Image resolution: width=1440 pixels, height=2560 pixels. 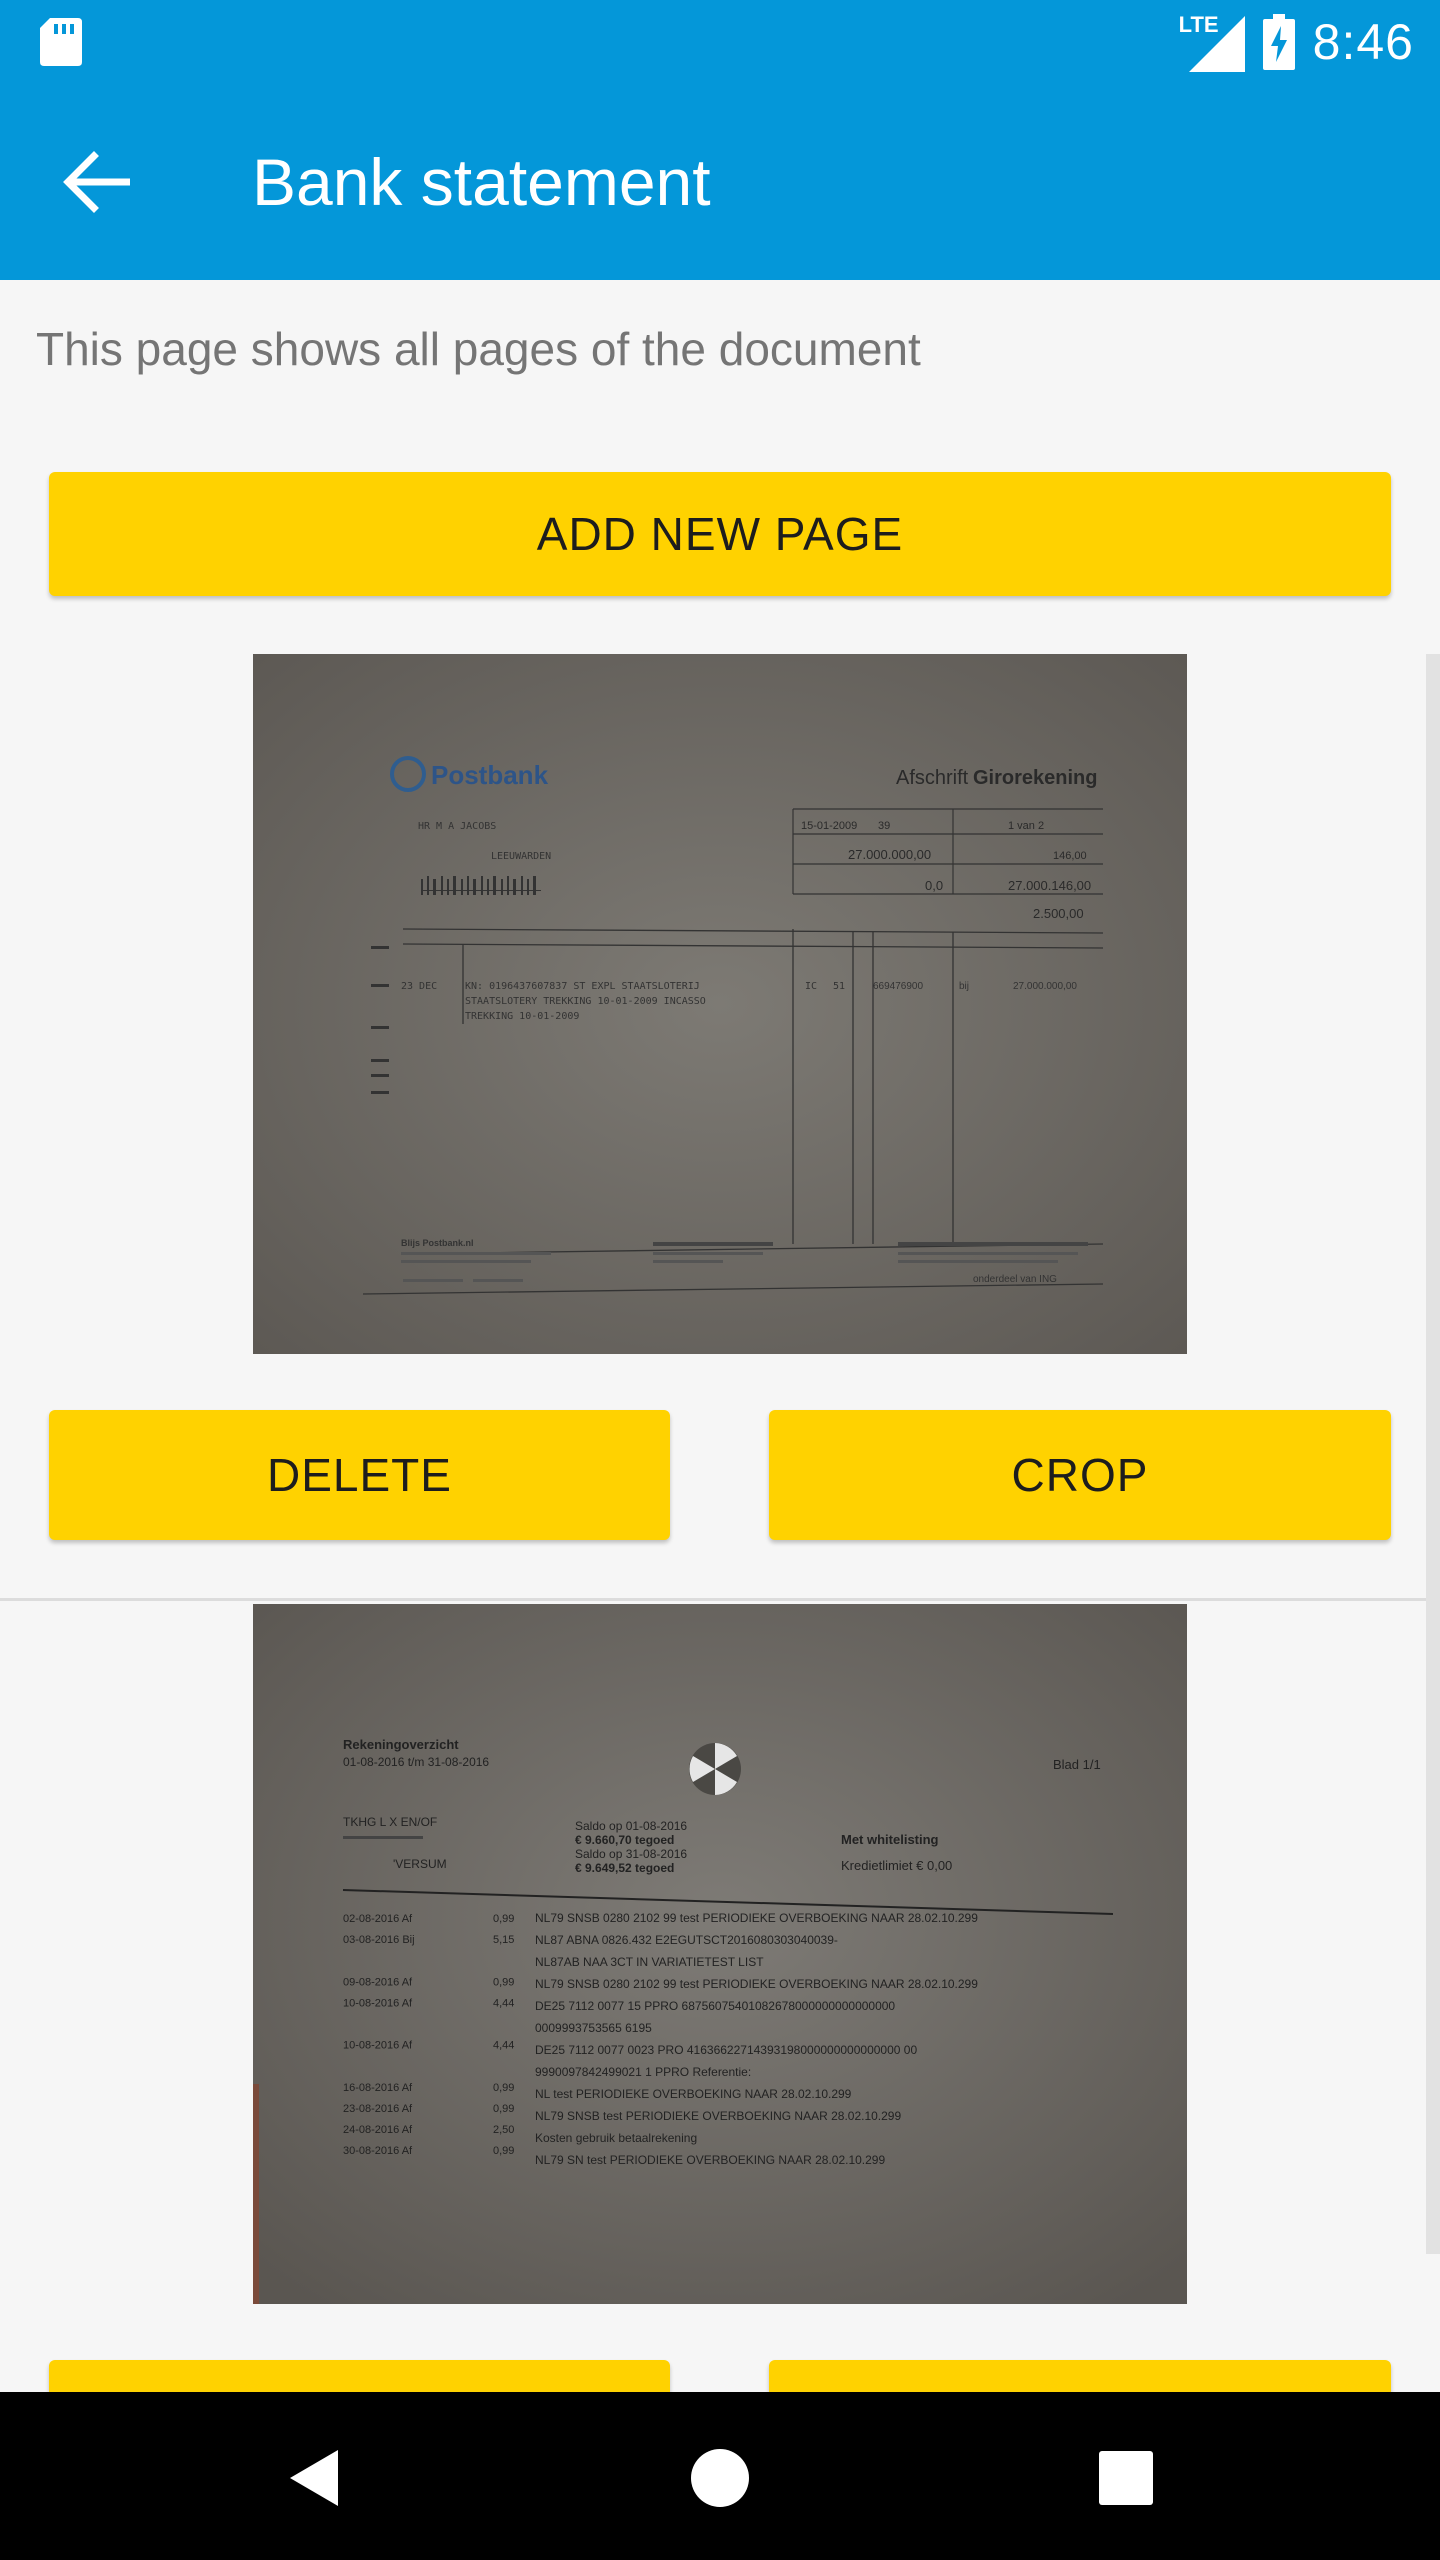 I want to click on clock: 8:46, so click(x=1363, y=42).